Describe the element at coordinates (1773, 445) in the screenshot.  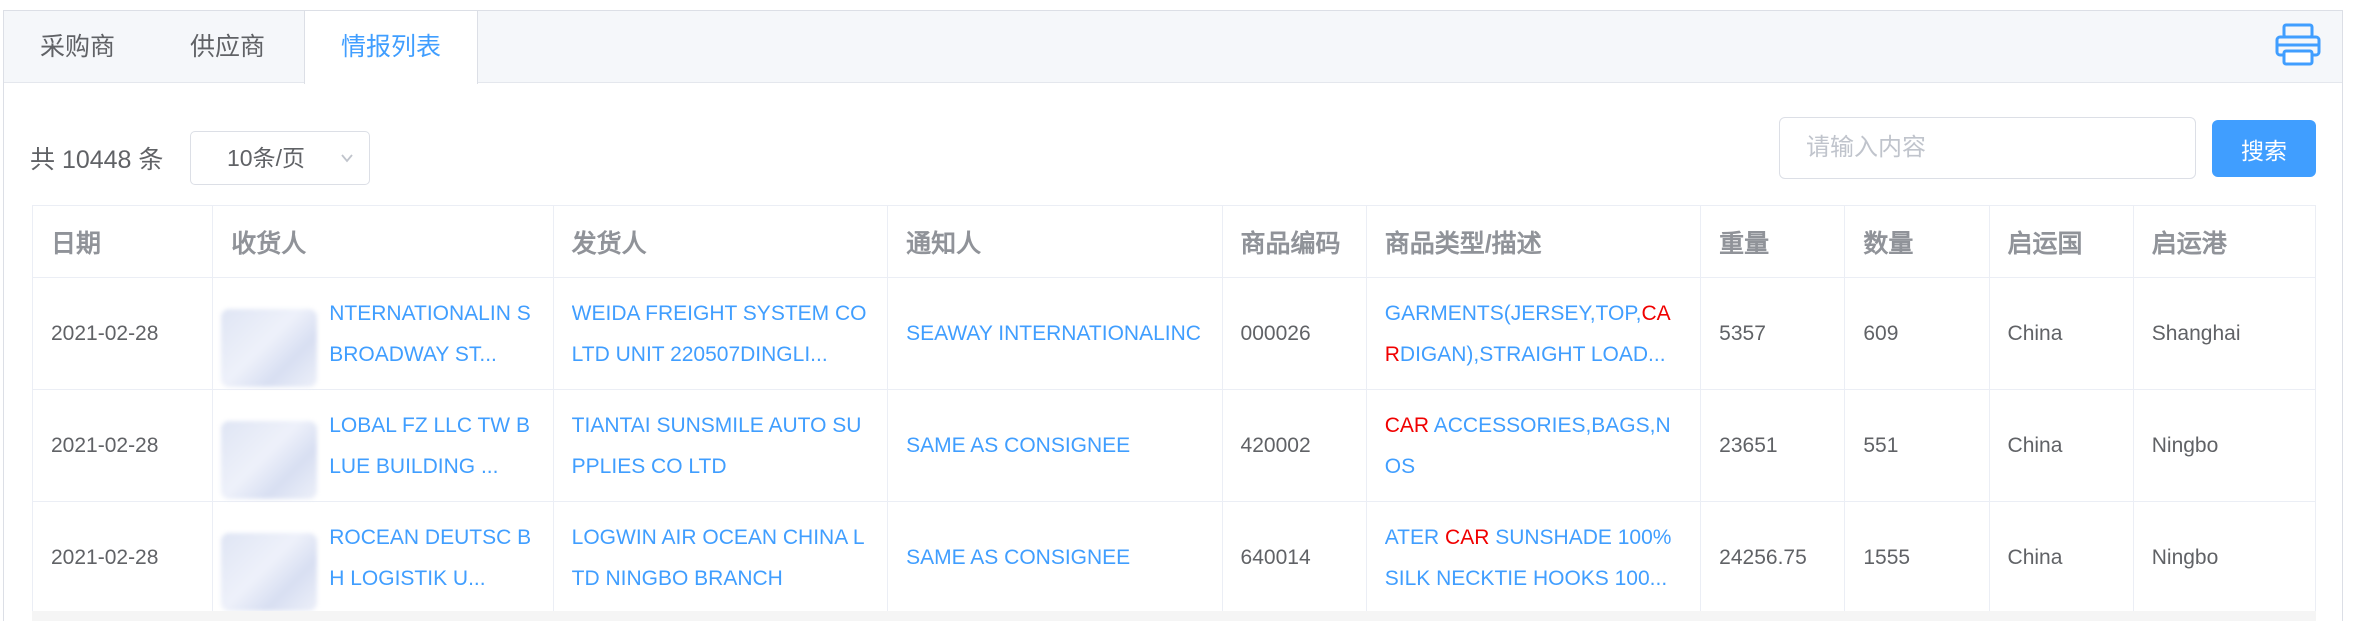
I see `cell-weight: 23651` at that location.